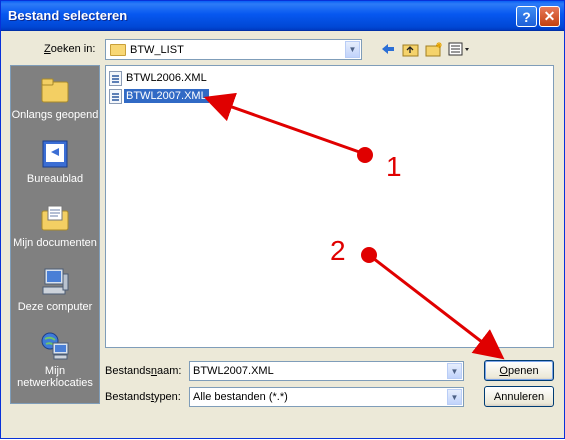  Describe the element at coordinates (338, 250) in the screenshot. I see `annotation-number-2: 2` at that location.